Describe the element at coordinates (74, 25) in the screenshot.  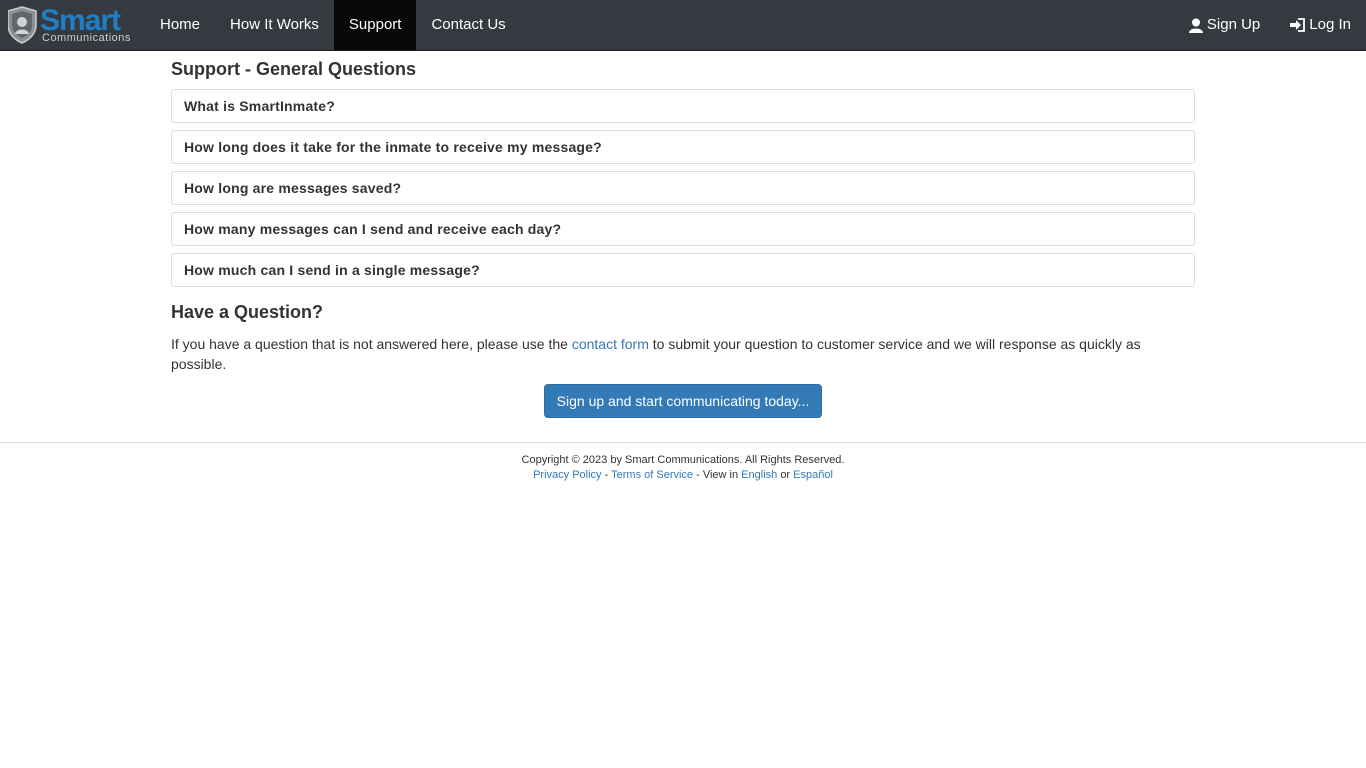
I see `brand-logo: Smart Communications` at that location.